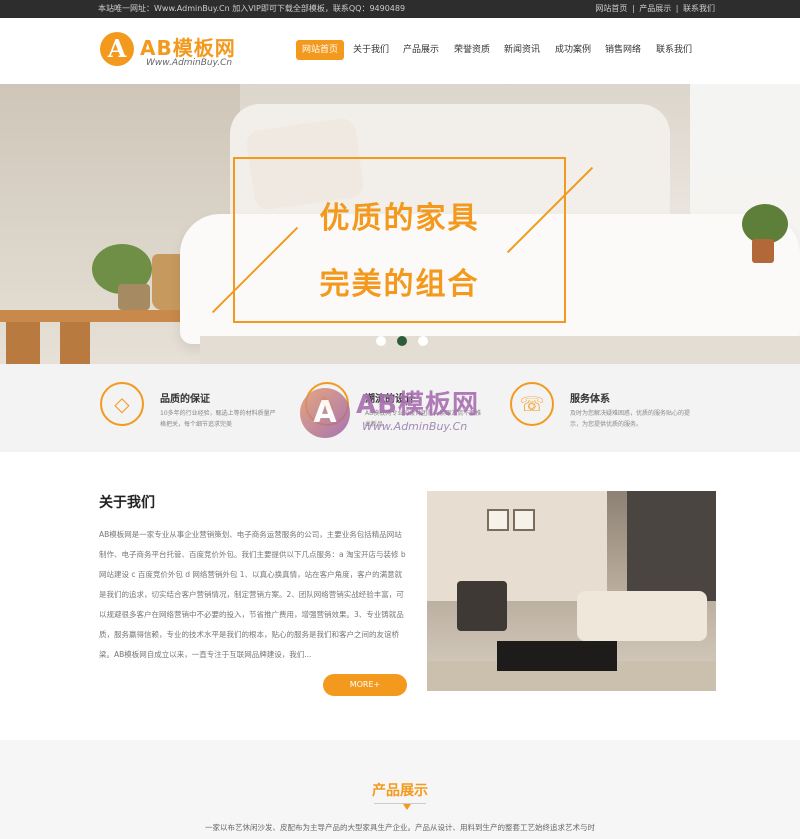 This screenshot has height=839, width=800. I want to click on plant-image, so click(765, 224).